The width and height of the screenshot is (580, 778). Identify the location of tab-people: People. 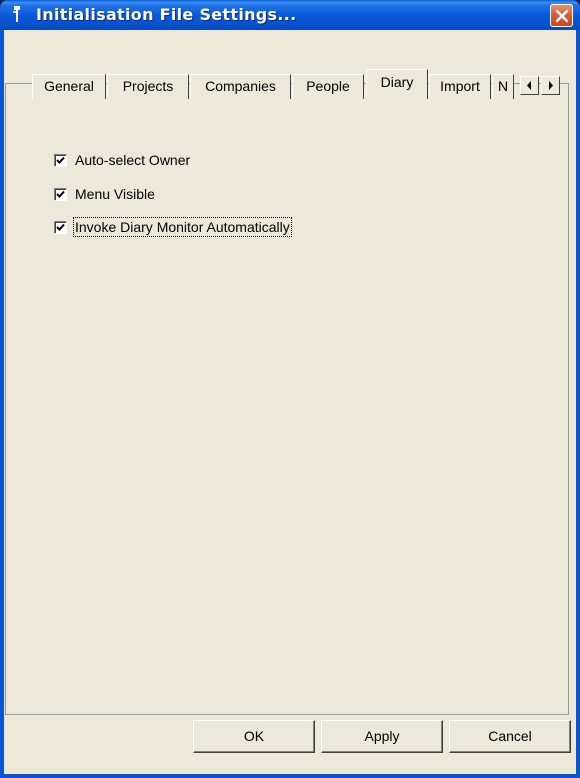
(328, 86).